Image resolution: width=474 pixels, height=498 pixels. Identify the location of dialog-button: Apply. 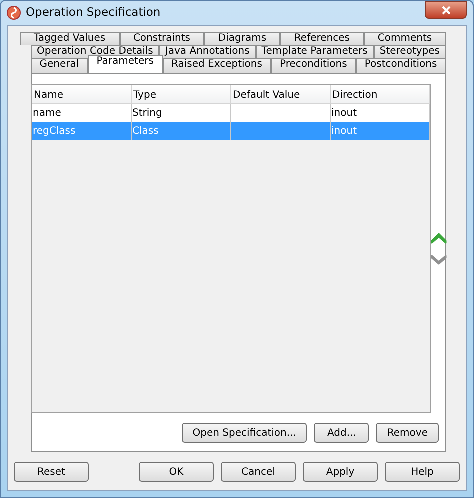
(340, 472).